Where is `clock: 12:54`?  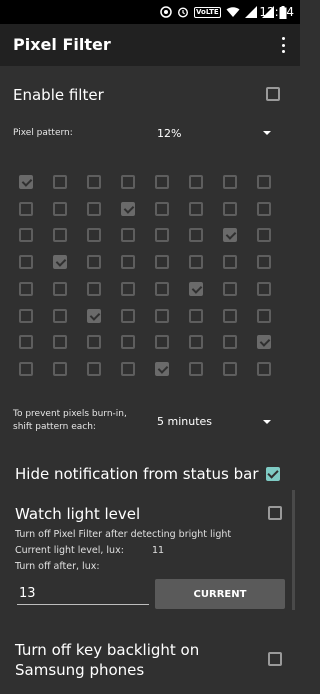
clock: 12:54 is located at coordinates (276, 12).